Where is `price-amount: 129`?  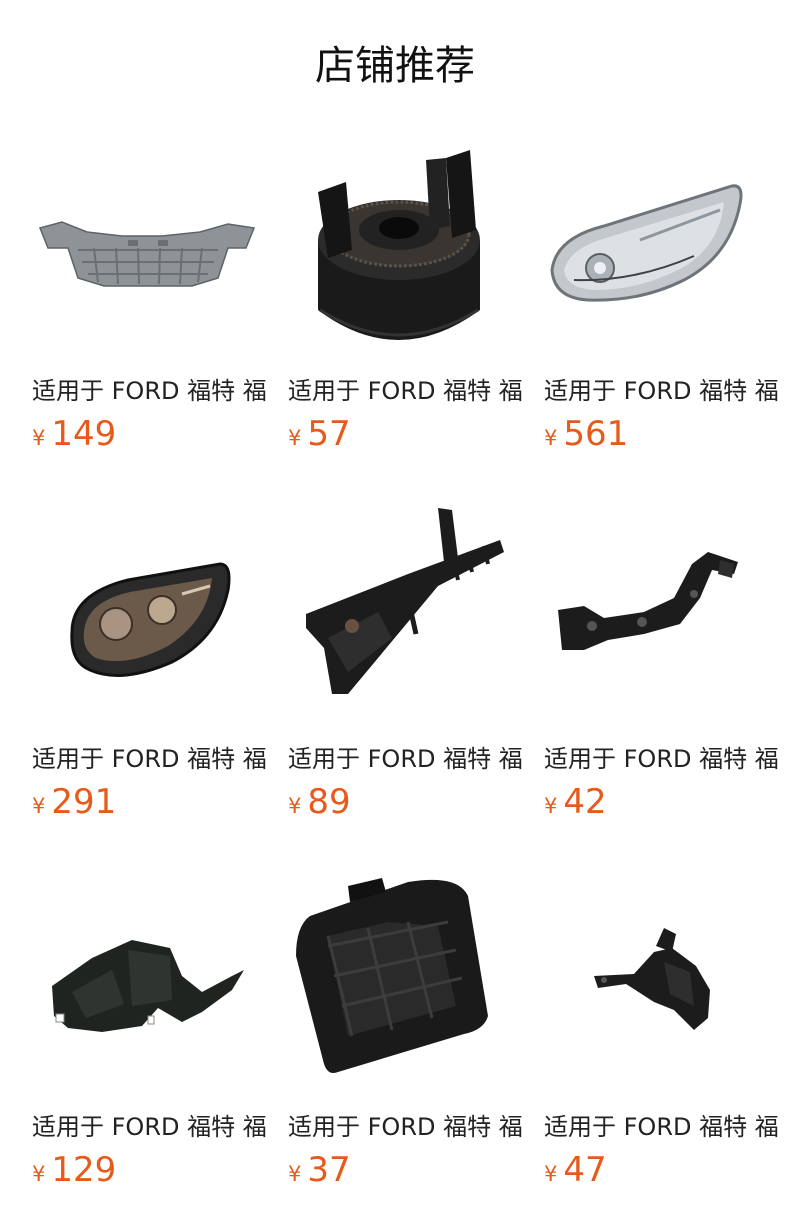
price-amount: 129 is located at coordinates (84, 1170).